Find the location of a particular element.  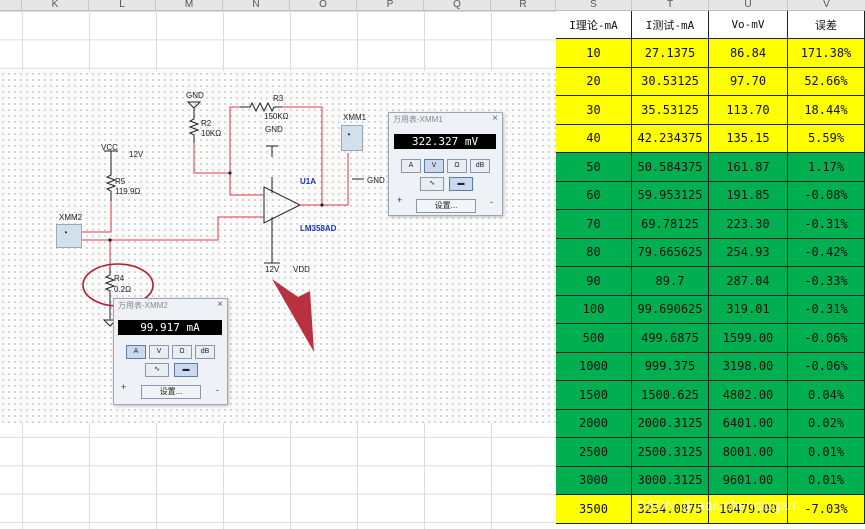

cell-vo: 4802.00 is located at coordinates (748, 395).